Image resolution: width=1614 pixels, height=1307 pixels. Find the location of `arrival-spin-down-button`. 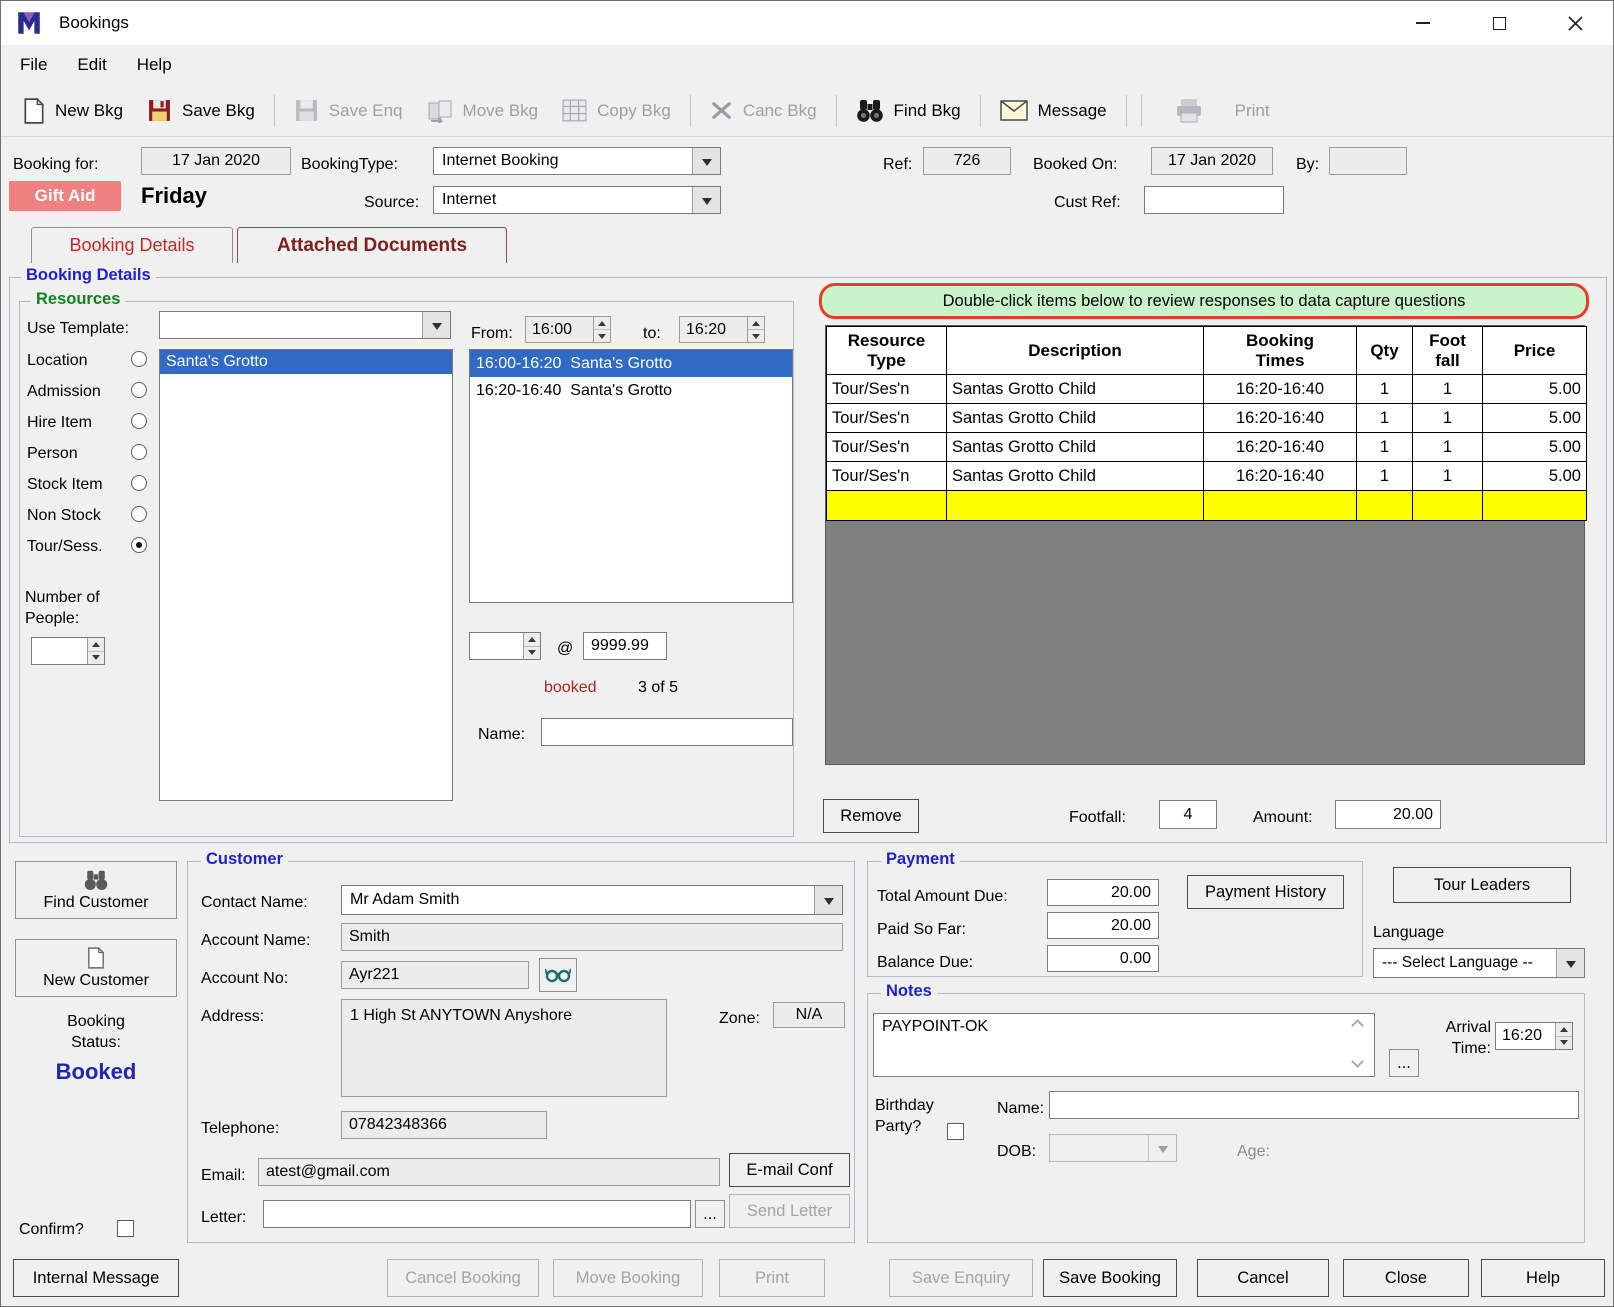

arrival-spin-down-button is located at coordinates (1564, 1042).